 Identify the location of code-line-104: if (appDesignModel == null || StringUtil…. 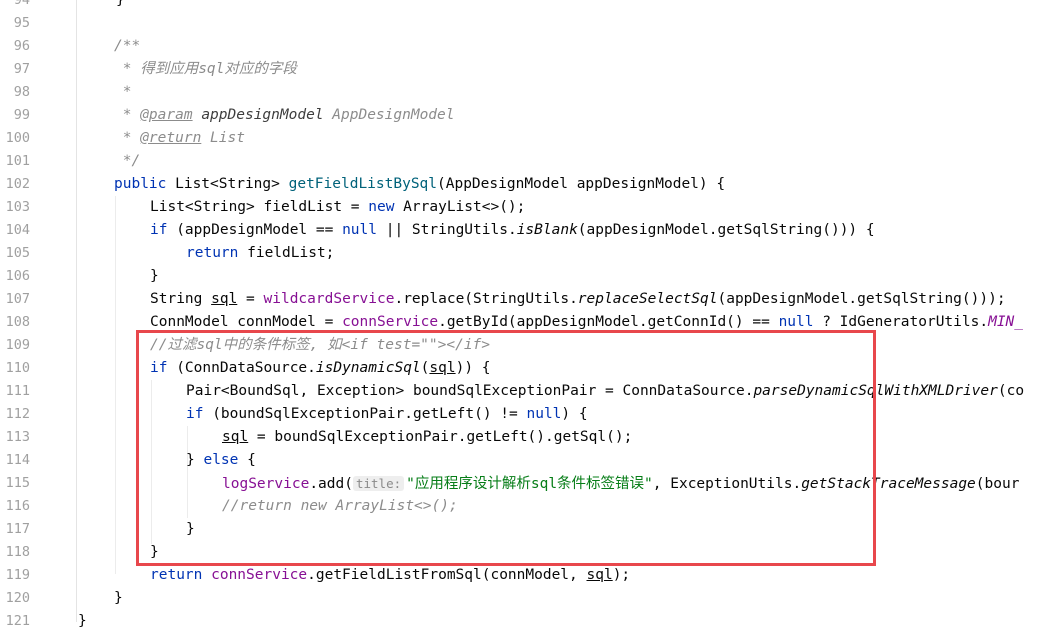
(512, 230).